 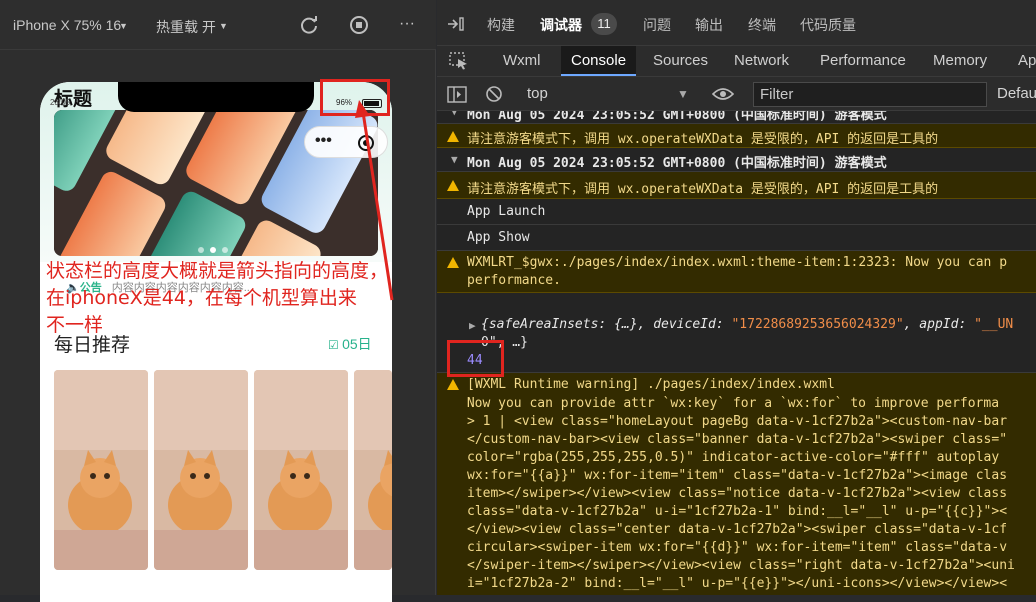 What do you see at coordinates (366, 143) in the screenshot?
I see `close-miniapp-icon` at bounding box center [366, 143].